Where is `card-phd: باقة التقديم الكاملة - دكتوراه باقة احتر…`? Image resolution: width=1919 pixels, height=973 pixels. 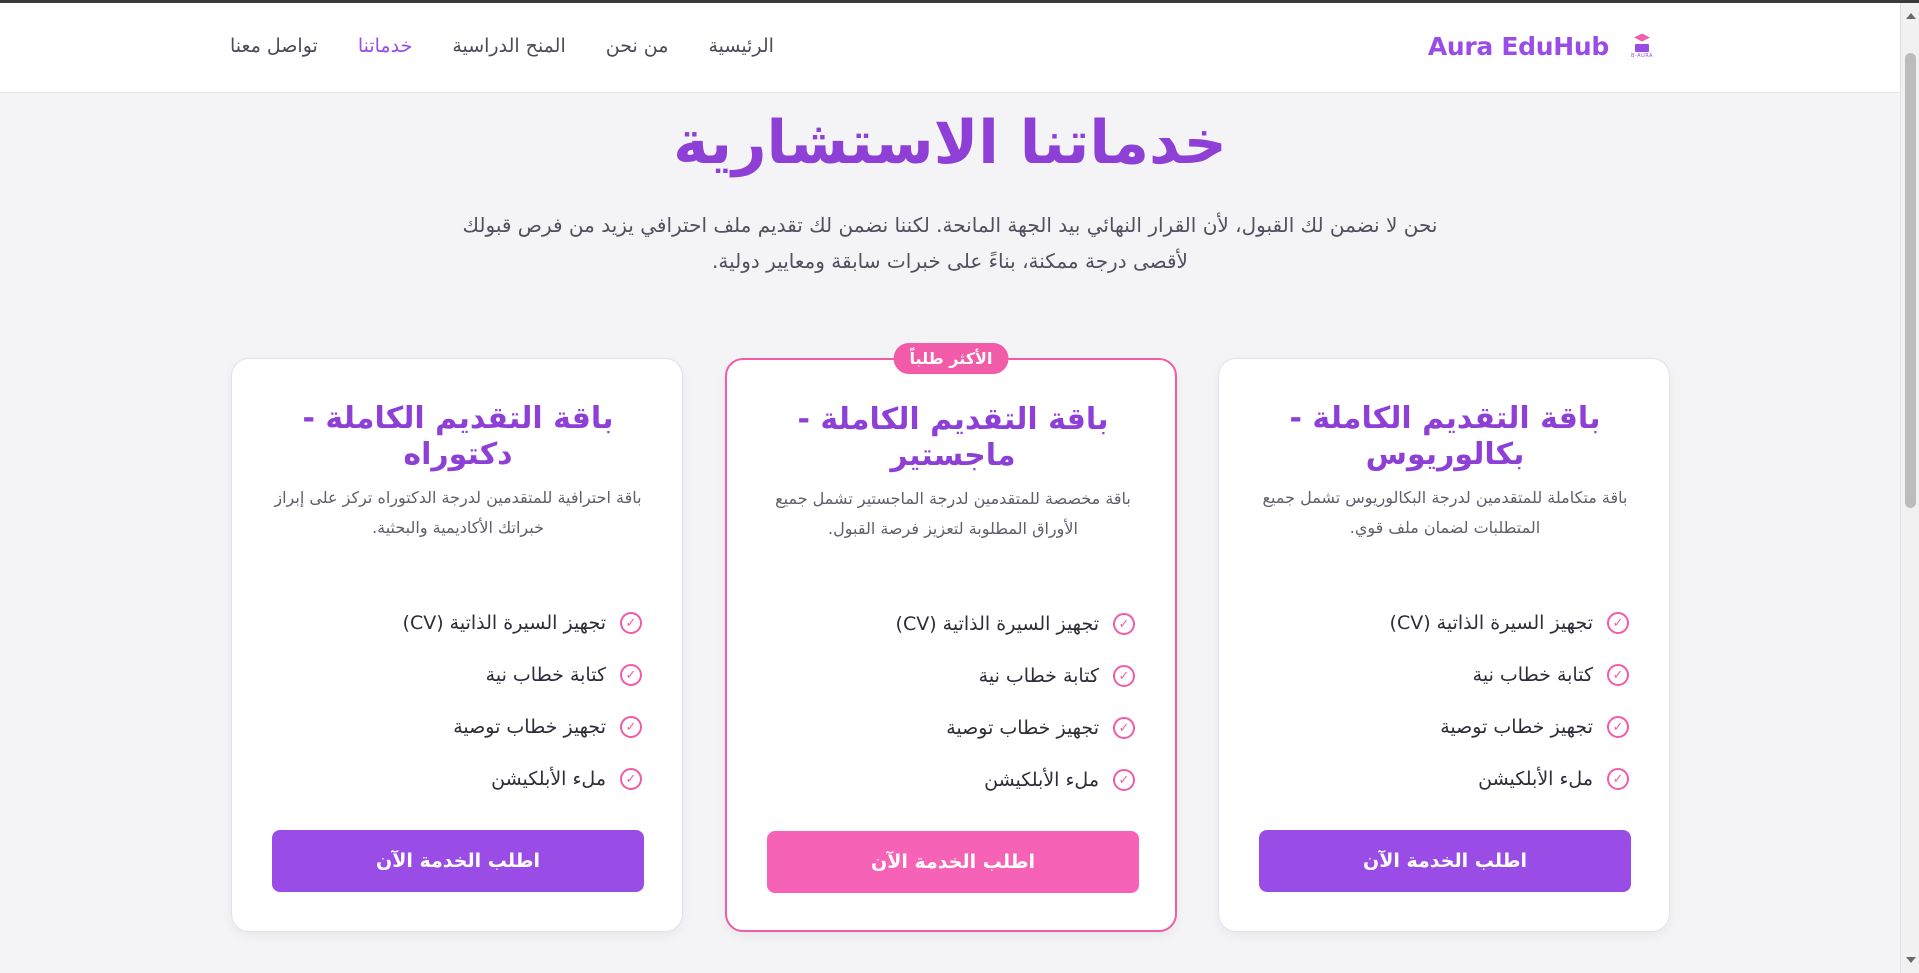
card-phd: باقة التقديم الكاملة - دكتوراه باقة احتر… is located at coordinates (457, 645).